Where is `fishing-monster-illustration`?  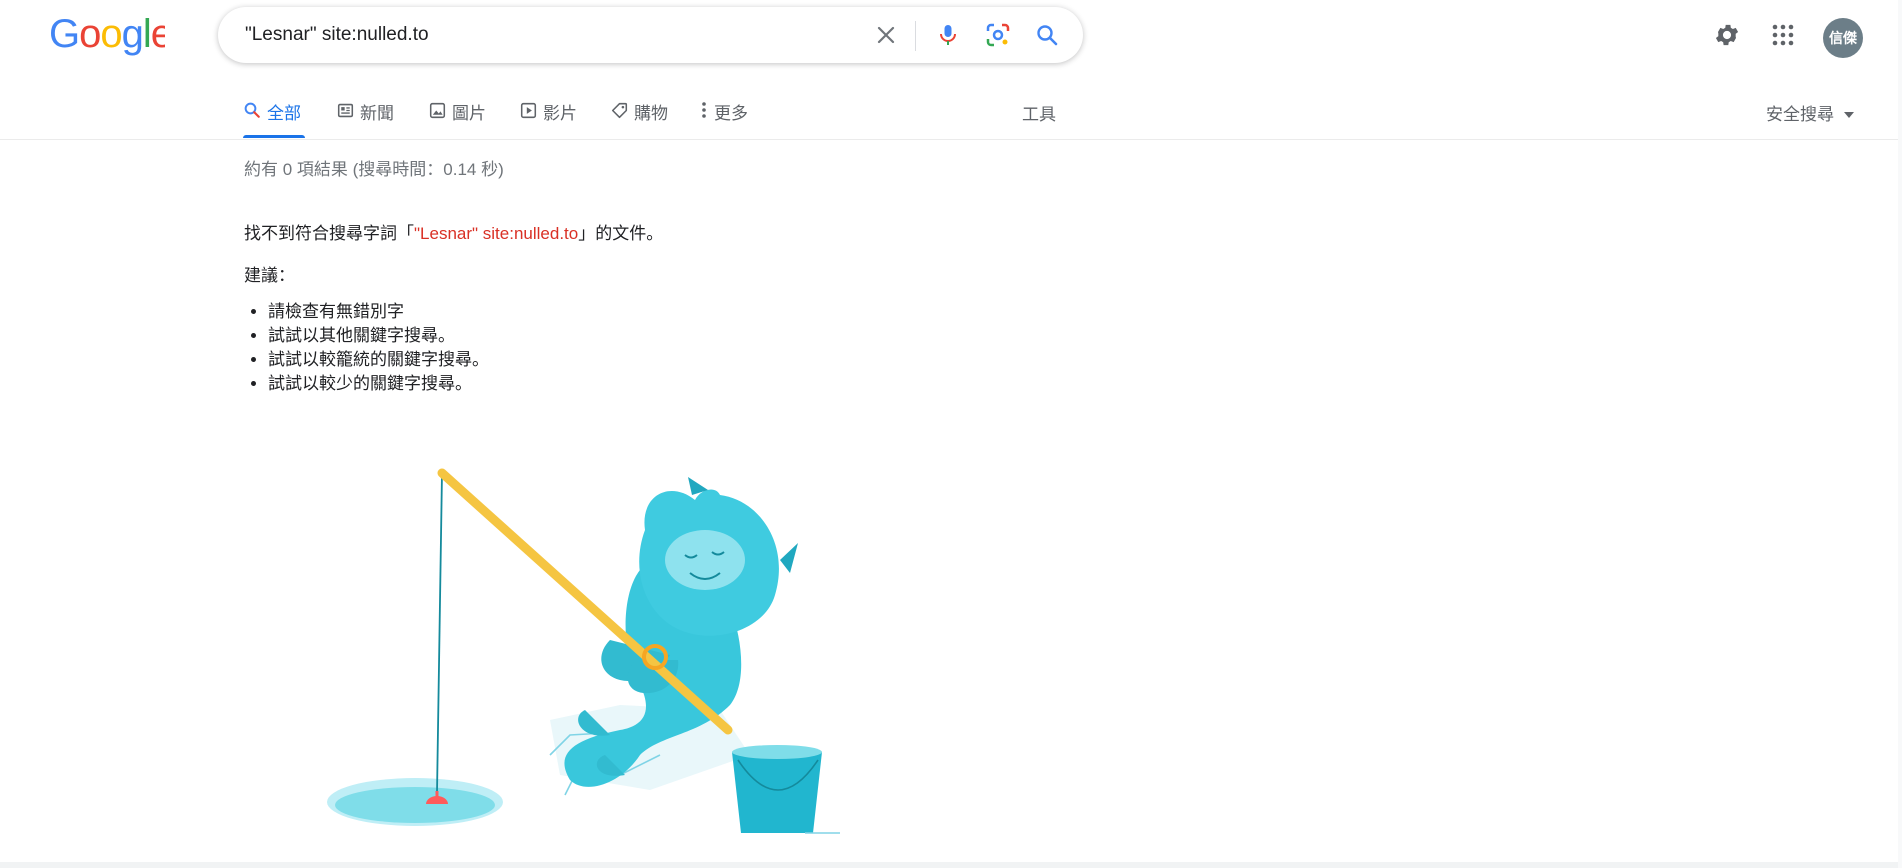 fishing-monster-illustration is located at coordinates (580, 645).